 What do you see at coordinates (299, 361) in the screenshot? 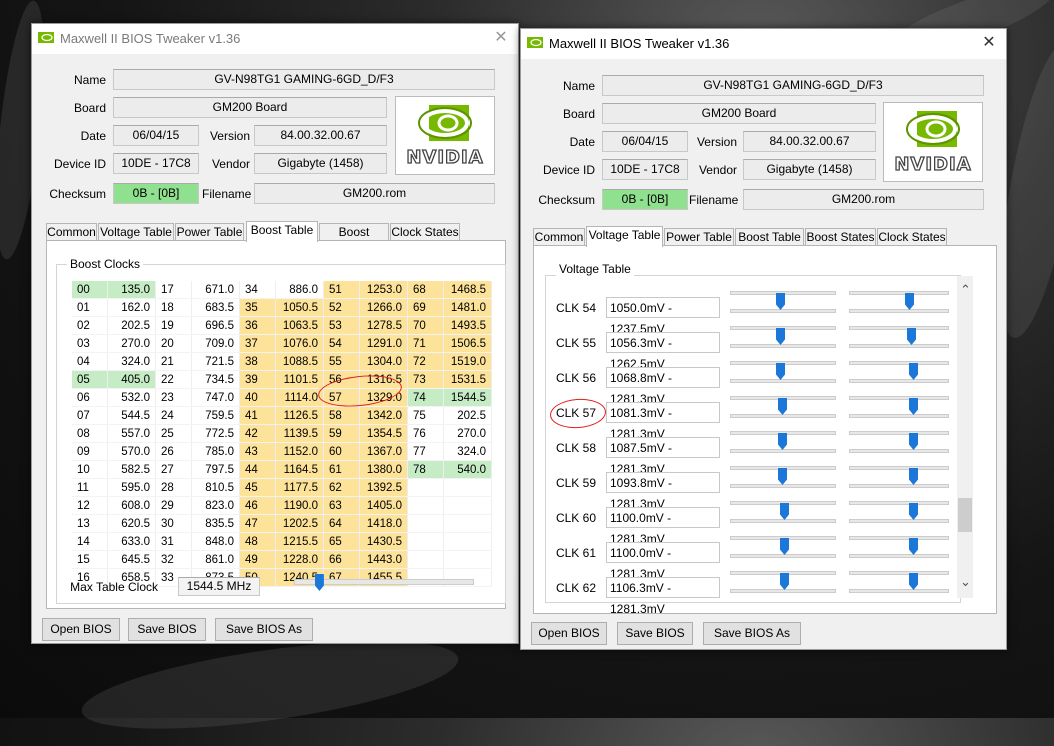
I see `boost-clock-cell: 1088.5` at bounding box center [299, 361].